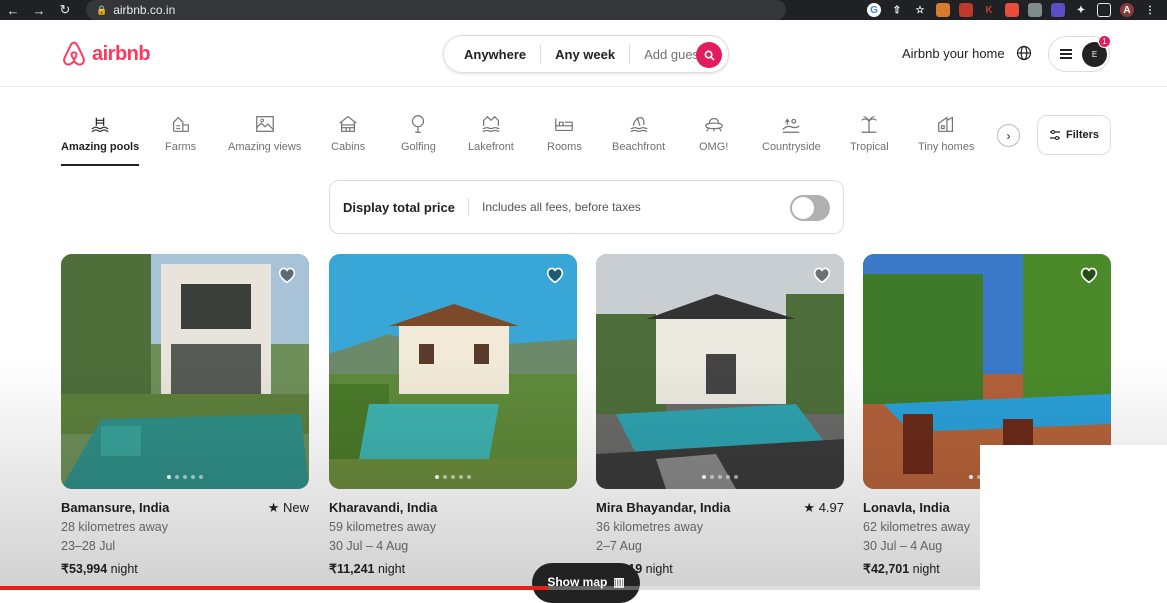 The image size is (1167, 603). What do you see at coordinates (886, 569) in the screenshot?
I see `listing-price-amount: ₹42,701` at bounding box center [886, 569].